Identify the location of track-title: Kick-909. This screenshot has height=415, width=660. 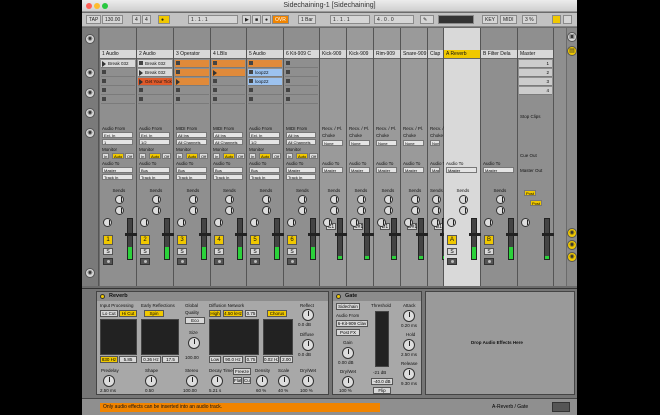
(333, 54).